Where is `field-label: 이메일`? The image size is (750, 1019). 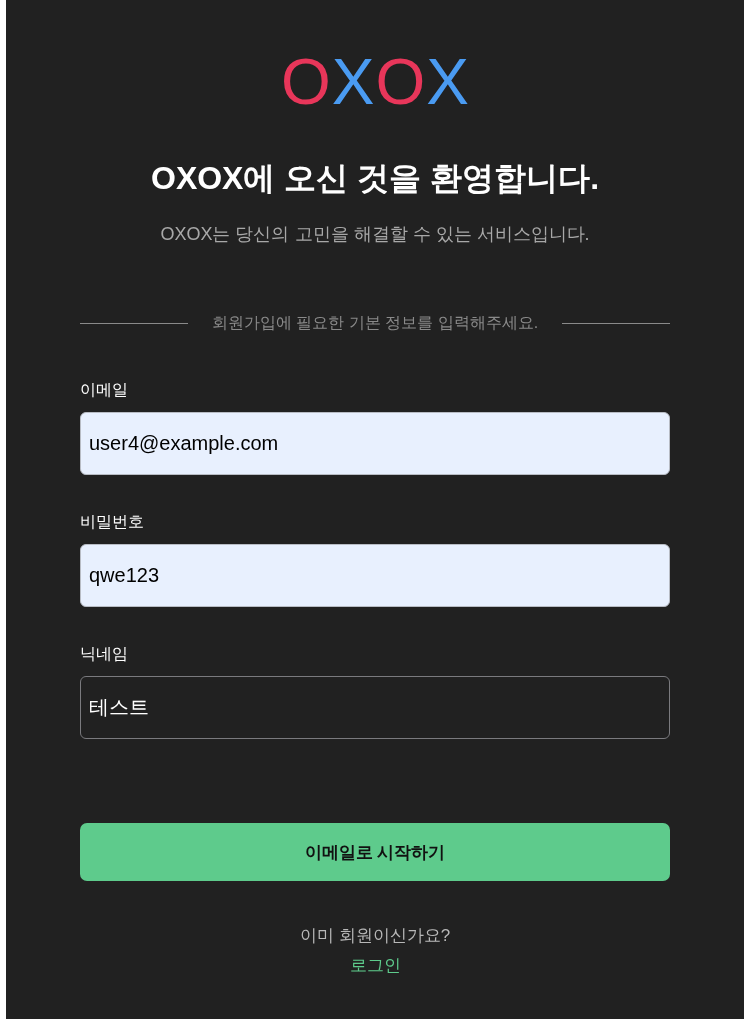
field-label: 이메일 is located at coordinates (104, 390).